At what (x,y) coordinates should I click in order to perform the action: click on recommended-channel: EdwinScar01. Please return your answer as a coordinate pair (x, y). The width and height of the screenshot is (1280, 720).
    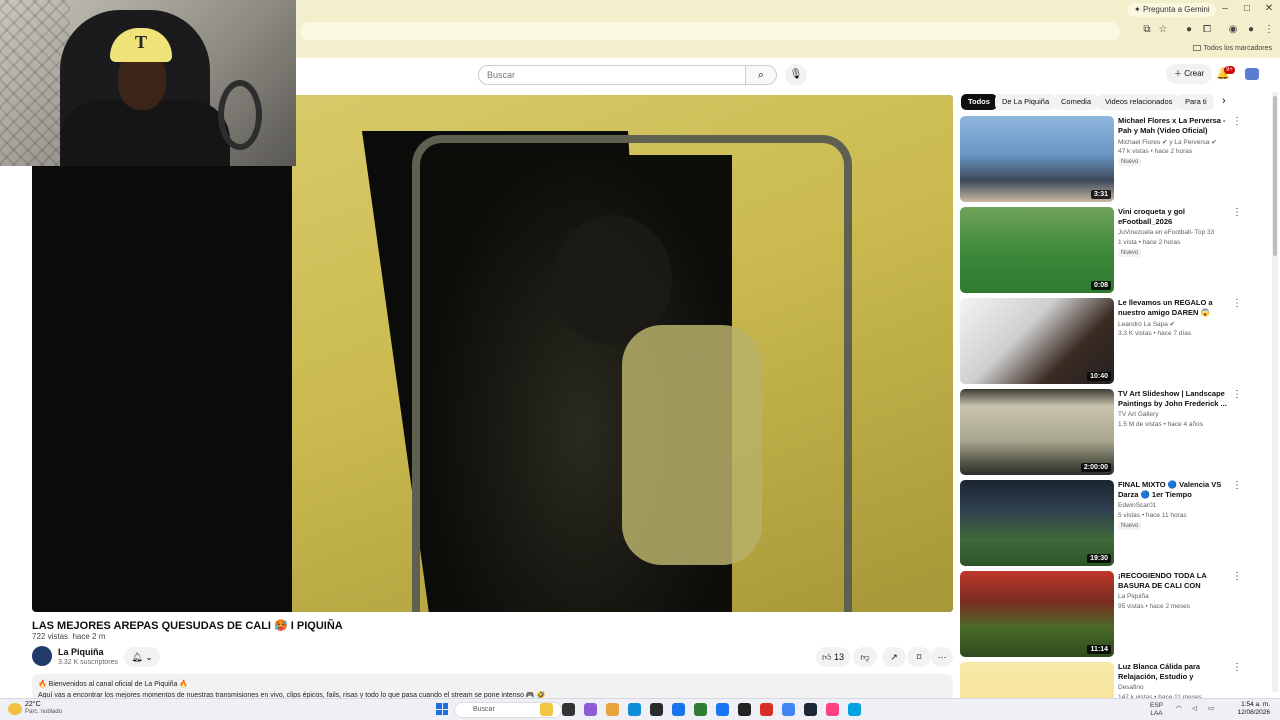
    Looking at the image, I should click on (1137, 505).